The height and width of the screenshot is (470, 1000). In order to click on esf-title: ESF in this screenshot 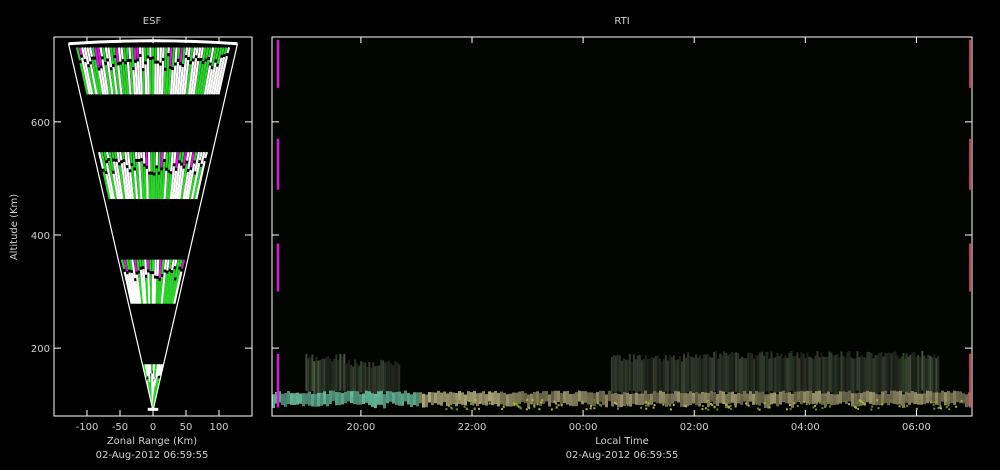, I will do `click(152, 21)`.